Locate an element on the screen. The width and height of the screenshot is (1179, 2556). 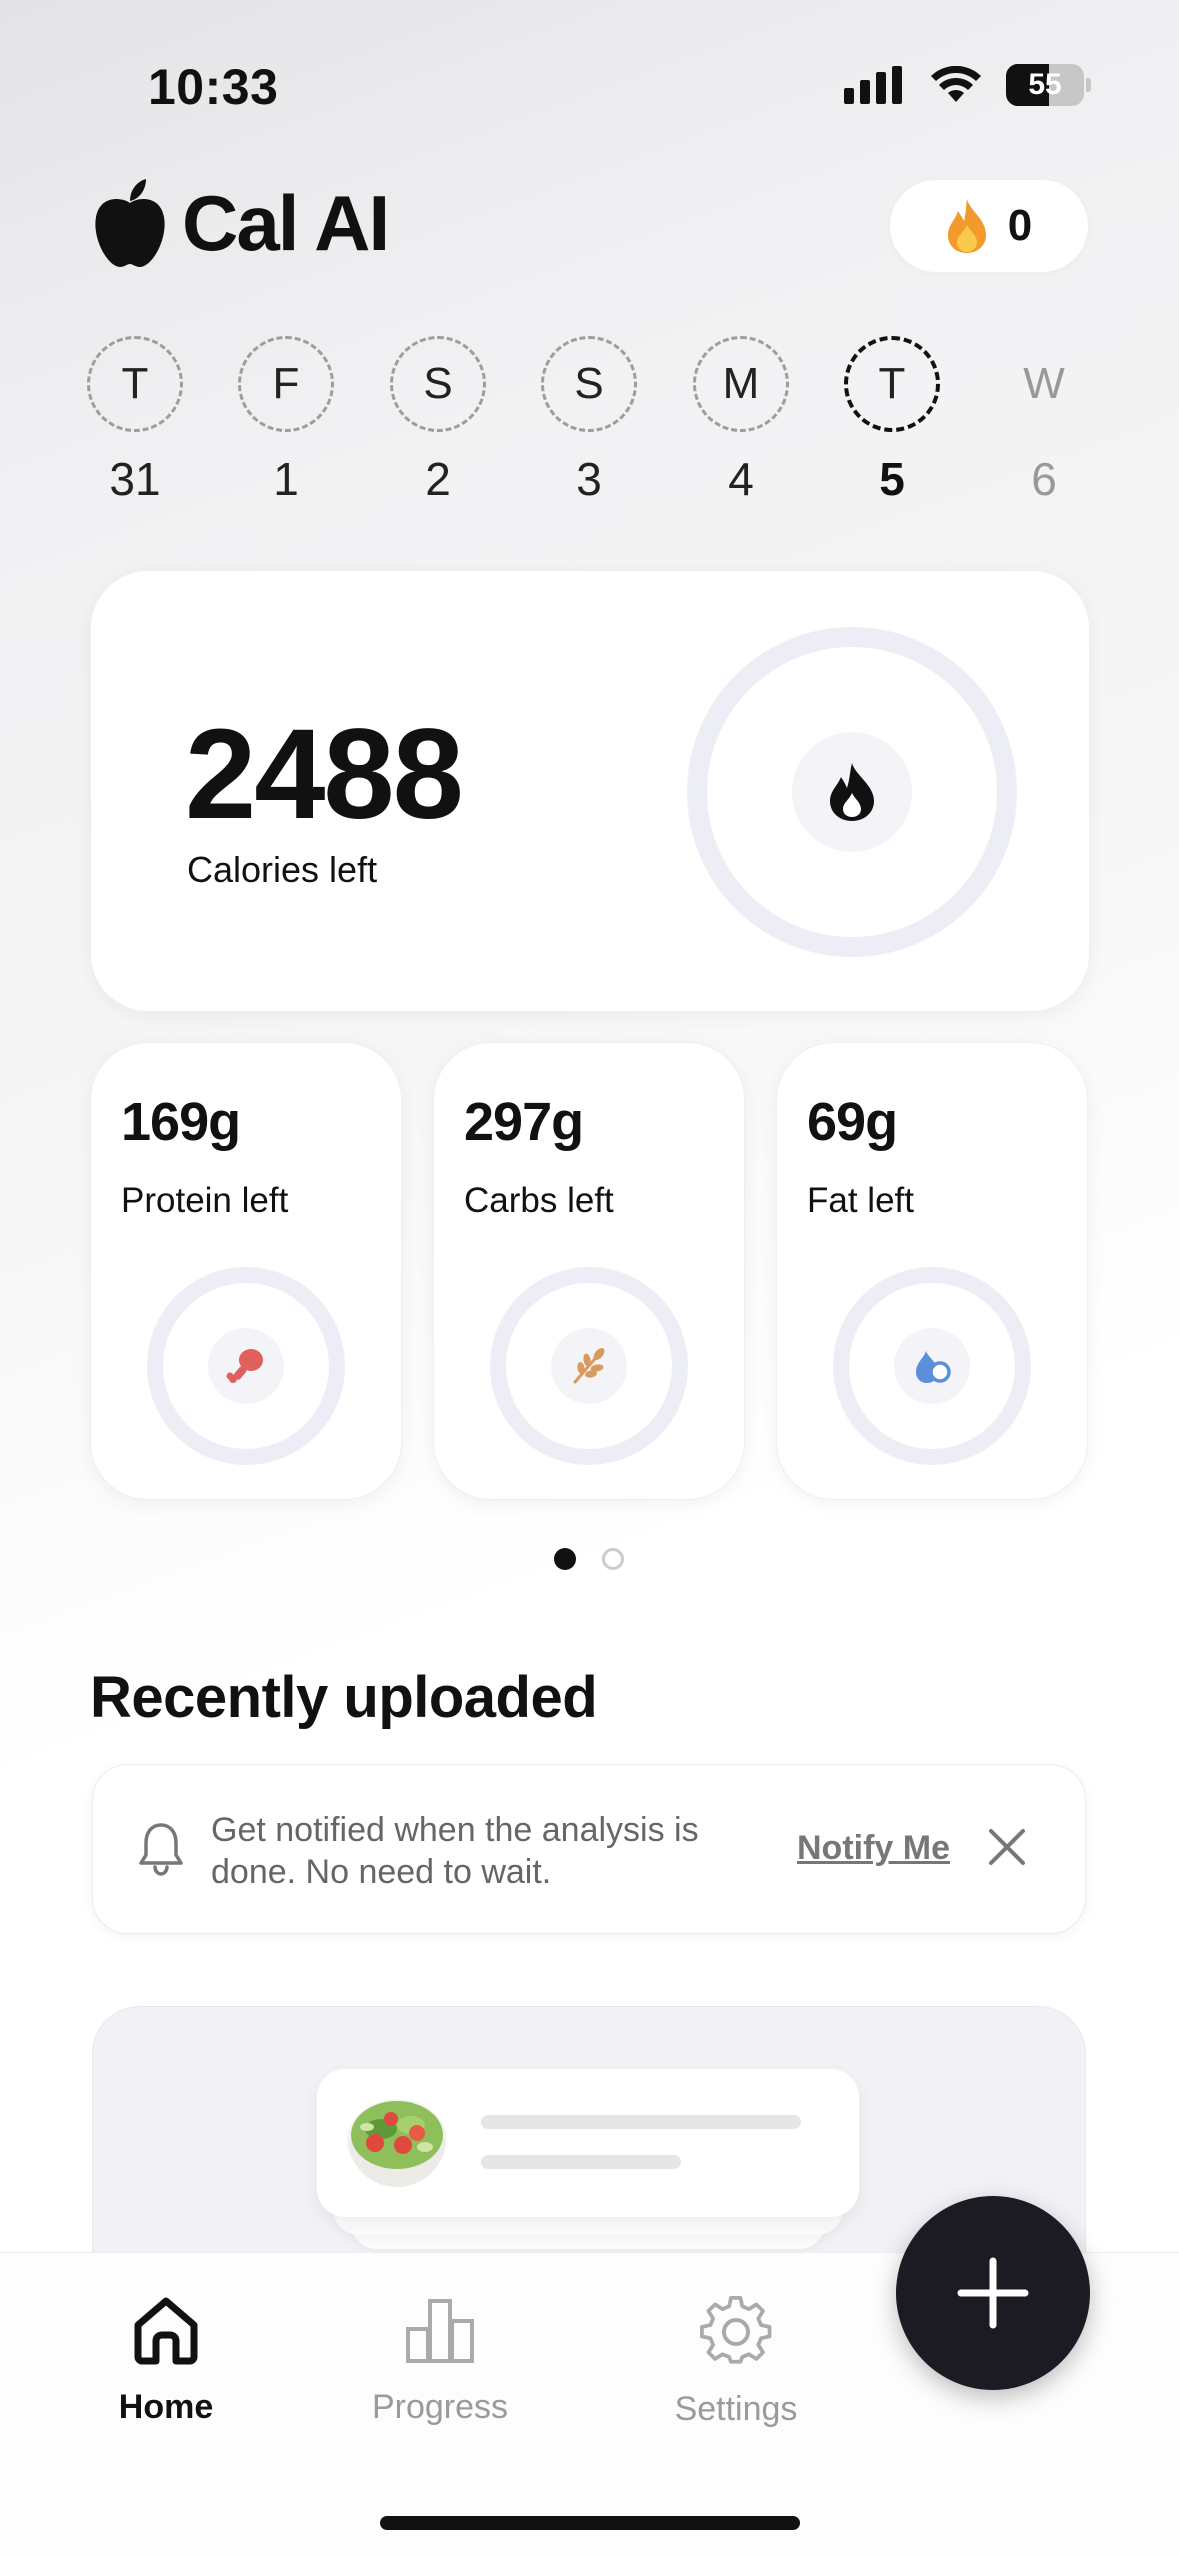
day-date: 4 is located at coordinates (741, 479).